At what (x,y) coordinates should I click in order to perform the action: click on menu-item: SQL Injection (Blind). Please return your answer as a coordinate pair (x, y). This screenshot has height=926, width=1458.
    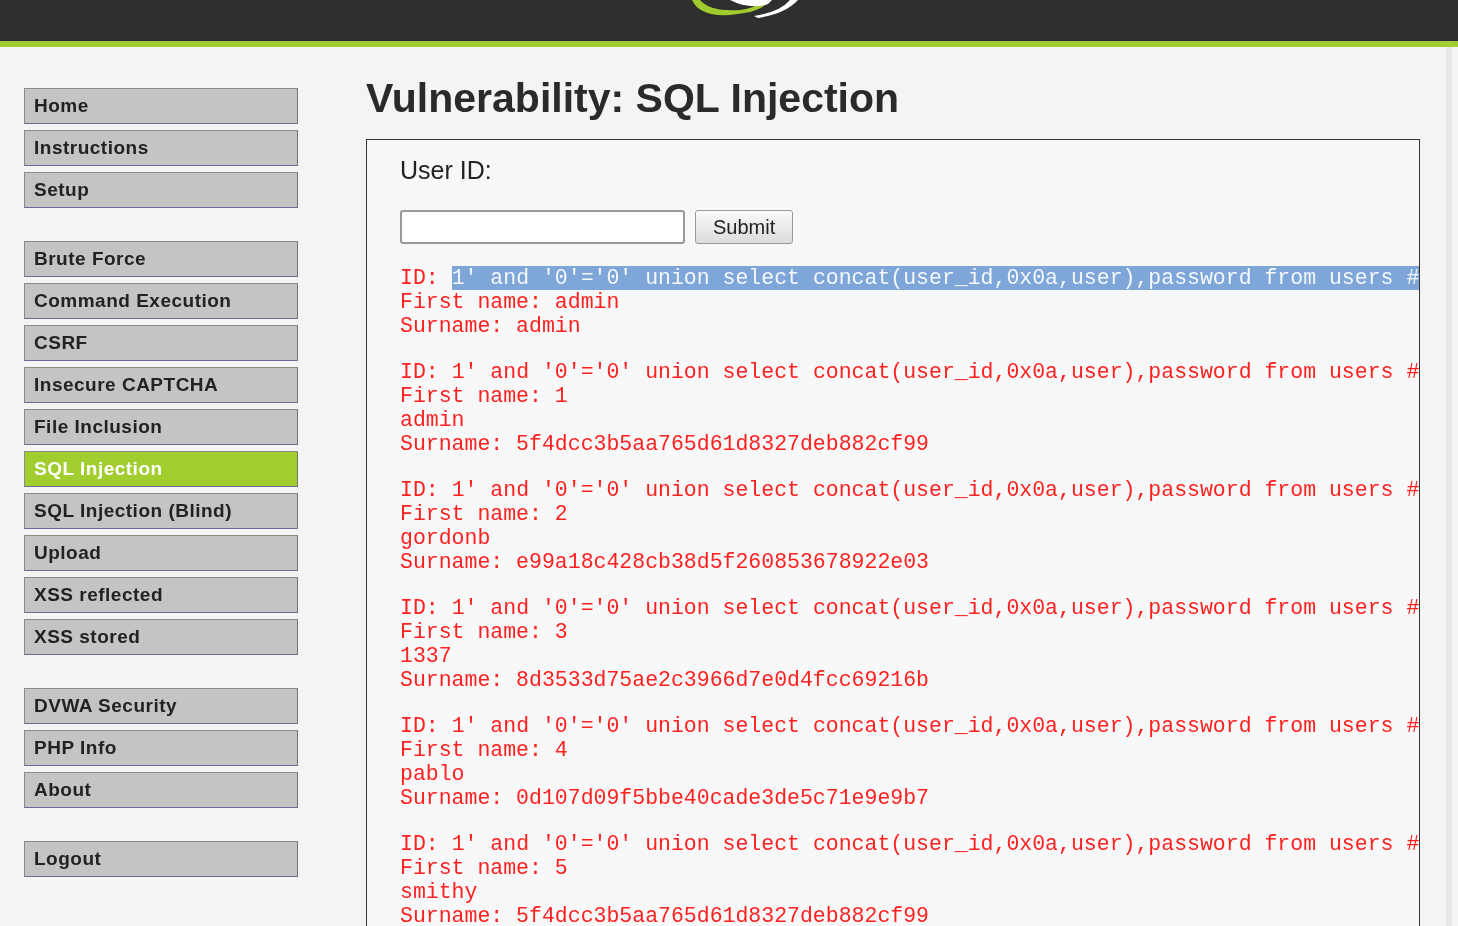
    Looking at the image, I should click on (161, 511).